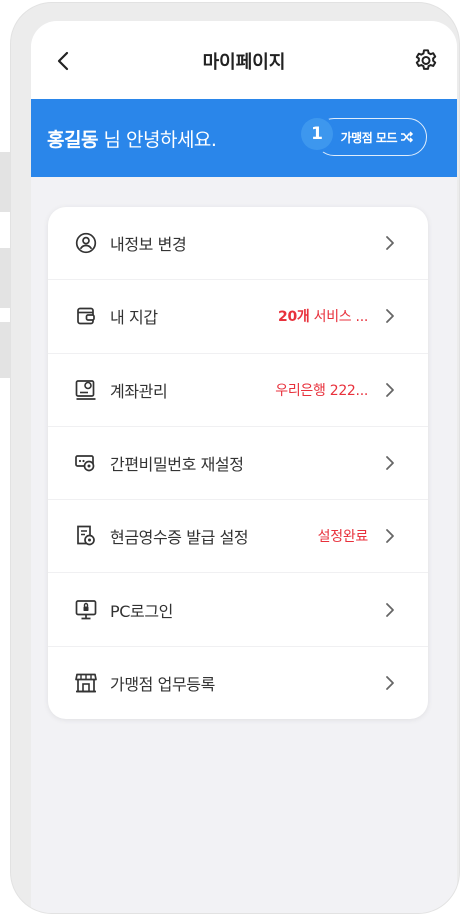  I want to click on store-icon, so click(86, 683).